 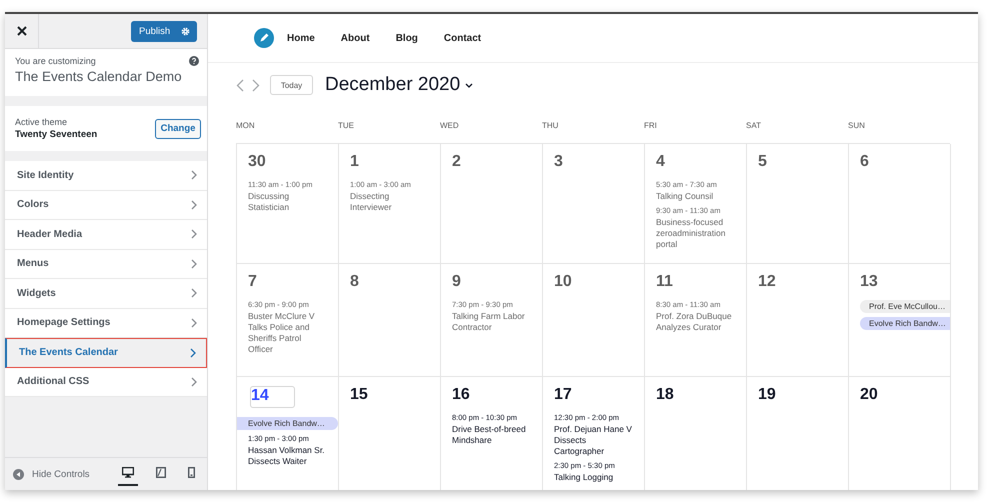 I want to click on day-number: 17, so click(x=563, y=395).